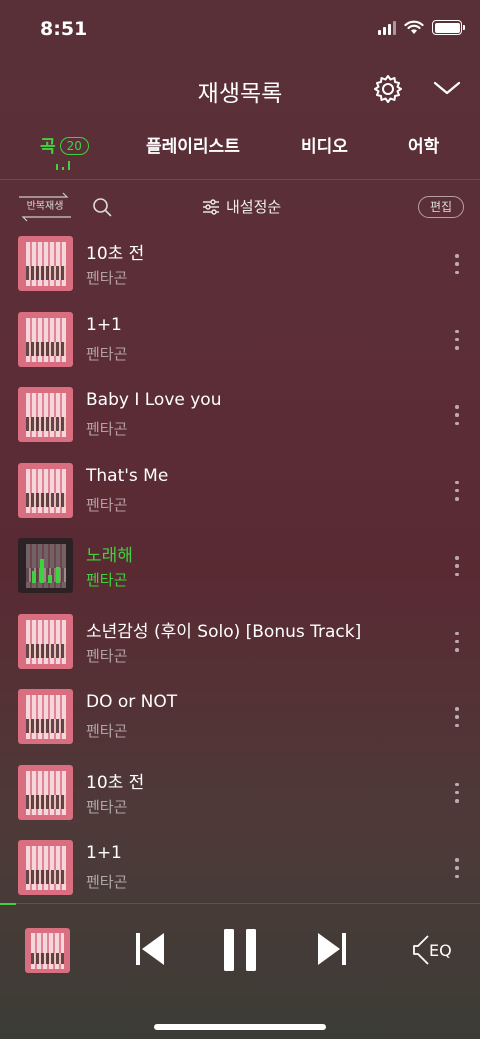  What do you see at coordinates (240, 721) in the screenshot?
I see `song-row: DO or NOT 펜타곤` at bounding box center [240, 721].